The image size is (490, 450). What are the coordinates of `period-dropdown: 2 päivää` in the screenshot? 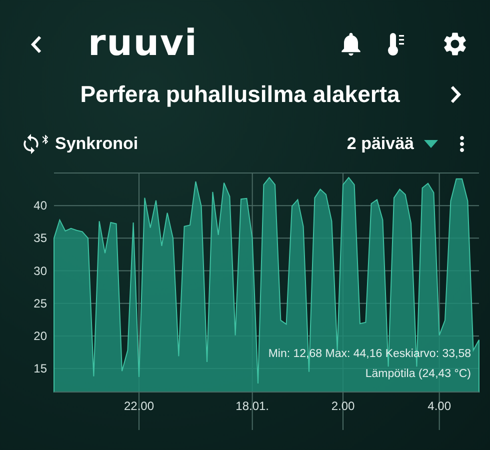 It's located at (392, 144).